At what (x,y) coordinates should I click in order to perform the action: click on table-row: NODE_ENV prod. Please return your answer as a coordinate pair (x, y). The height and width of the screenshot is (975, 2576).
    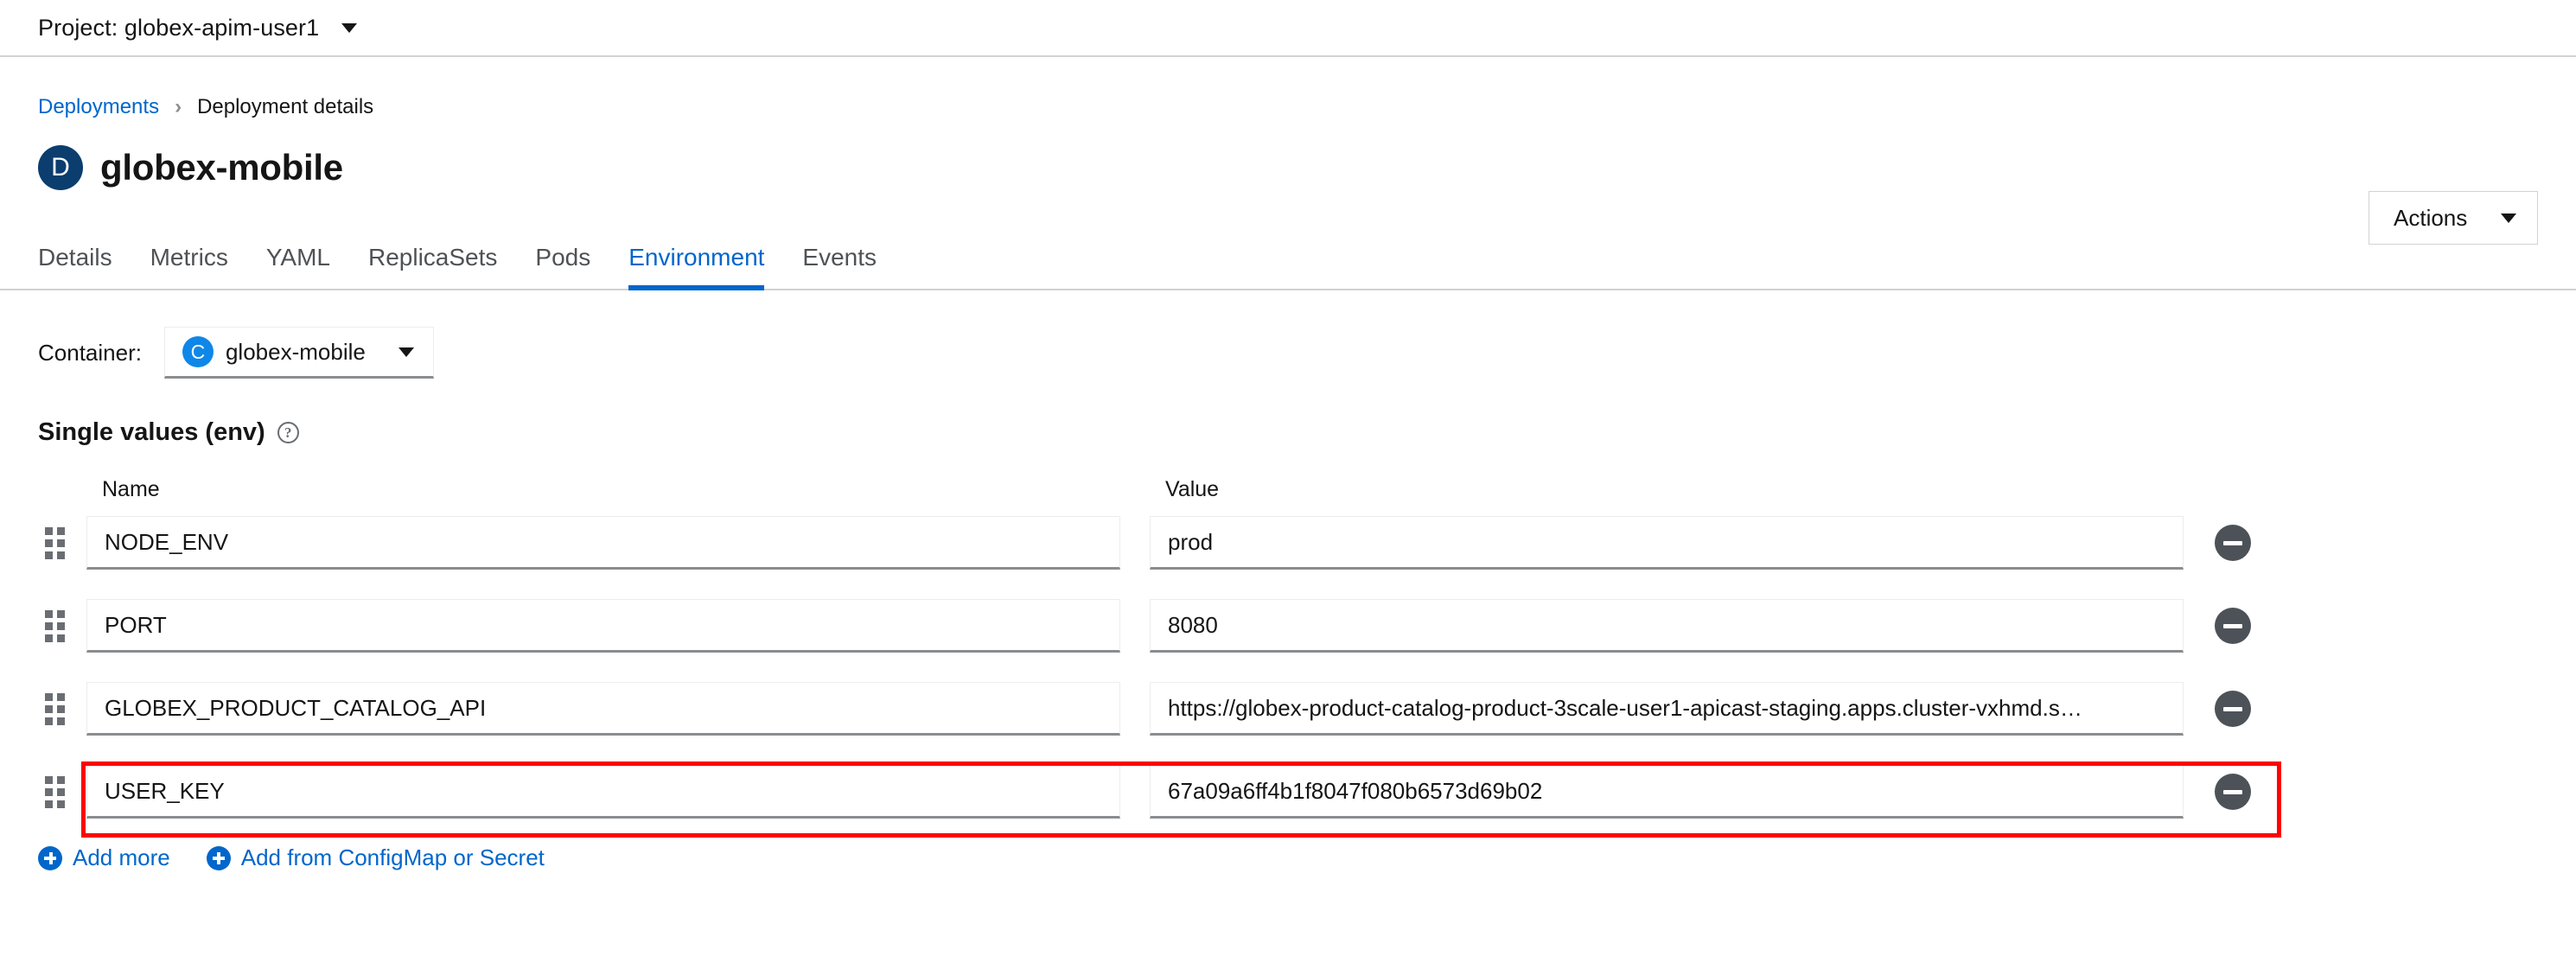
    Looking at the image, I should click on (1288, 543).